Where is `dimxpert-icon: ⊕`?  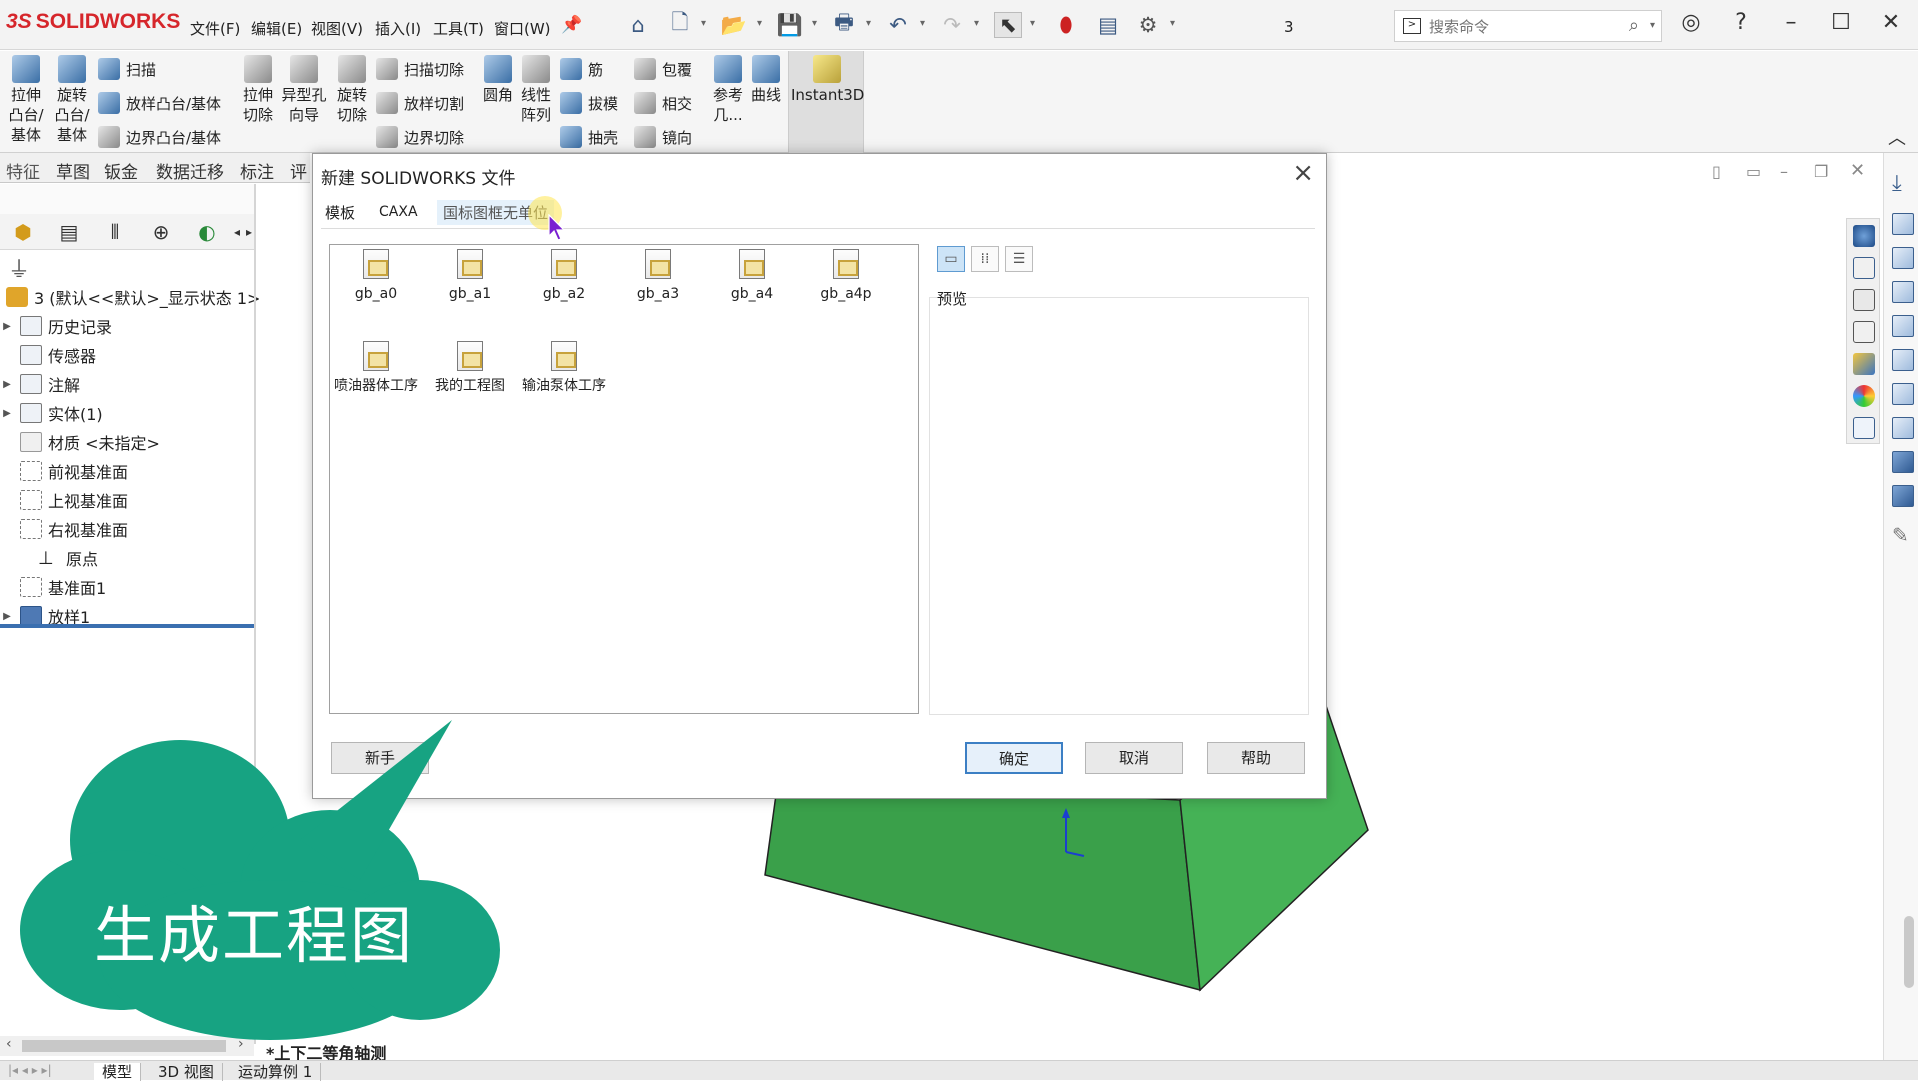
dimxpert-icon: ⊕ is located at coordinates (161, 232).